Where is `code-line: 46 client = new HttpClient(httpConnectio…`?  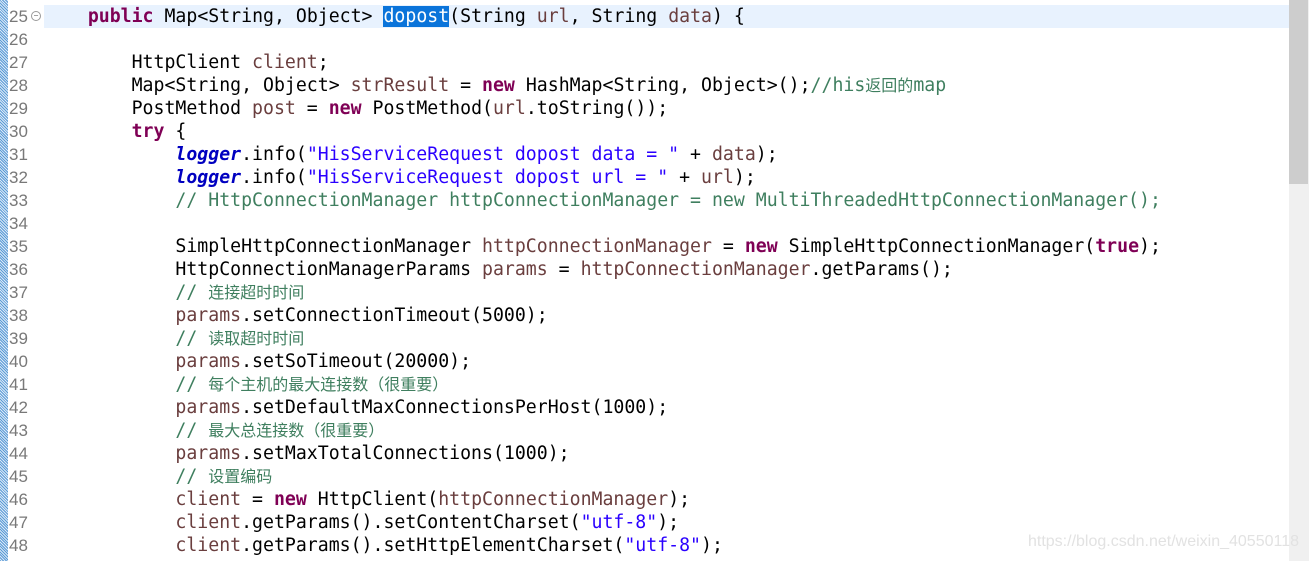 code-line: 46 client = new HttpClient(httpConnectio… is located at coordinates (644, 499).